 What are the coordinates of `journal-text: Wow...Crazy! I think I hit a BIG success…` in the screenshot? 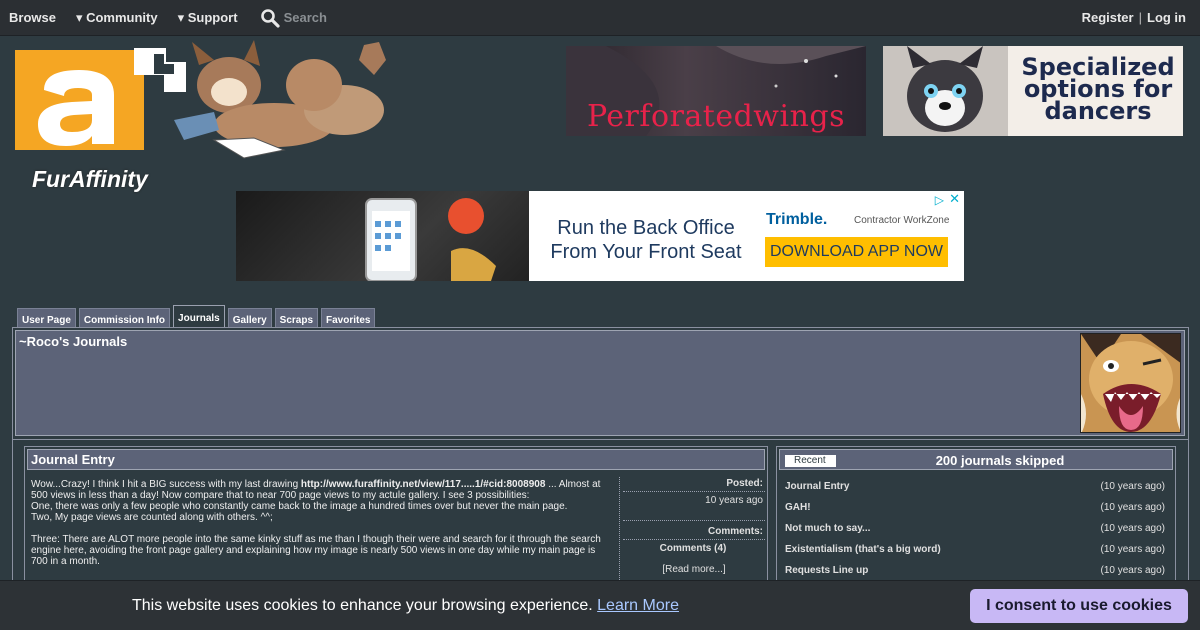 It's located at (166, 484).